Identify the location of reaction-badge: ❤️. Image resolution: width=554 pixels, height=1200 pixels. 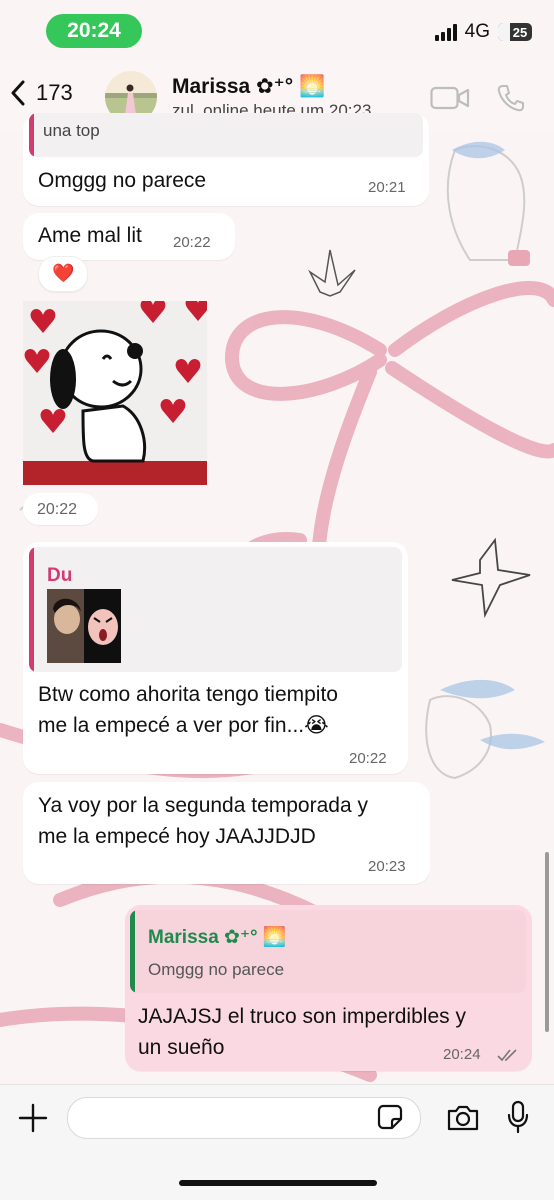
(63, 274).